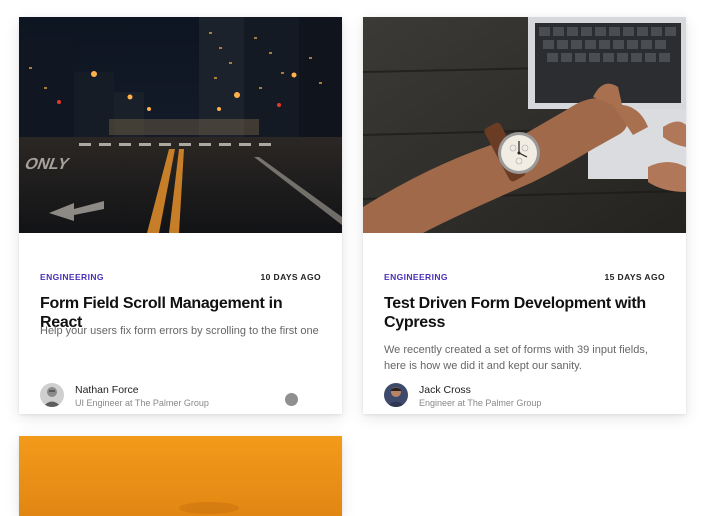 This screenshot has width=705, height=516. What do you see at coordinates (480, 403) in the screenshot?
I see `author-role: Engineer at The Palmer Group` at bounding box center [480, 403].